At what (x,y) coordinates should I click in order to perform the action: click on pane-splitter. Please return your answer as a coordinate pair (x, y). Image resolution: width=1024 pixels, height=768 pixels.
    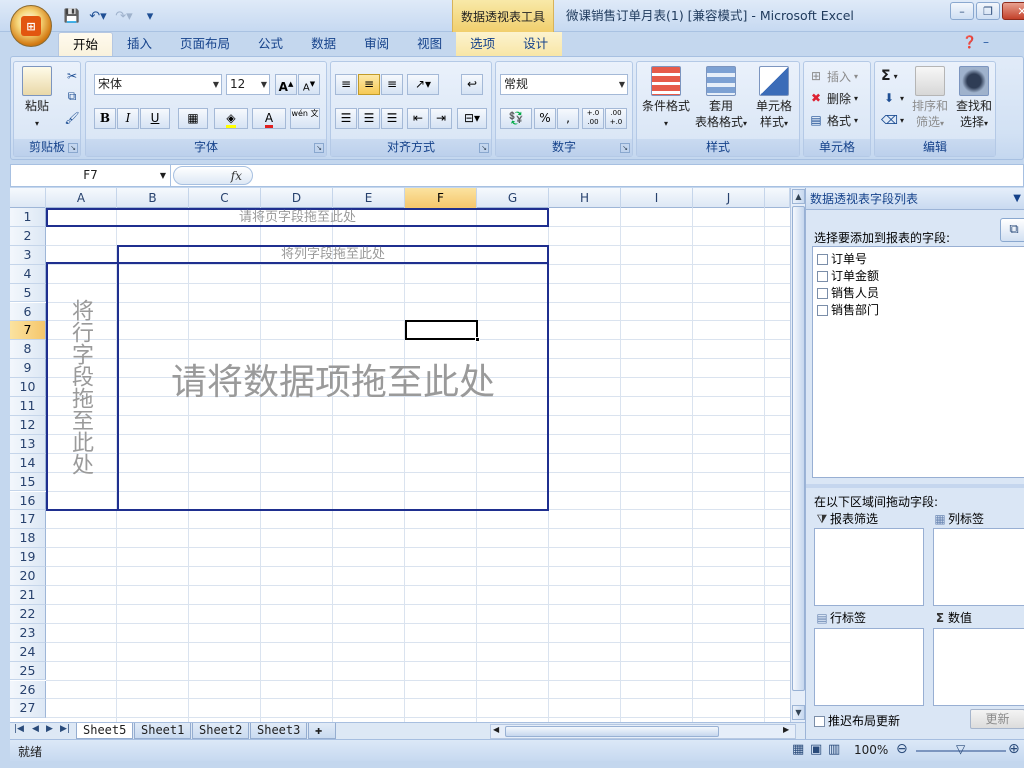
    Looking at the image, I should click on (915, 486).